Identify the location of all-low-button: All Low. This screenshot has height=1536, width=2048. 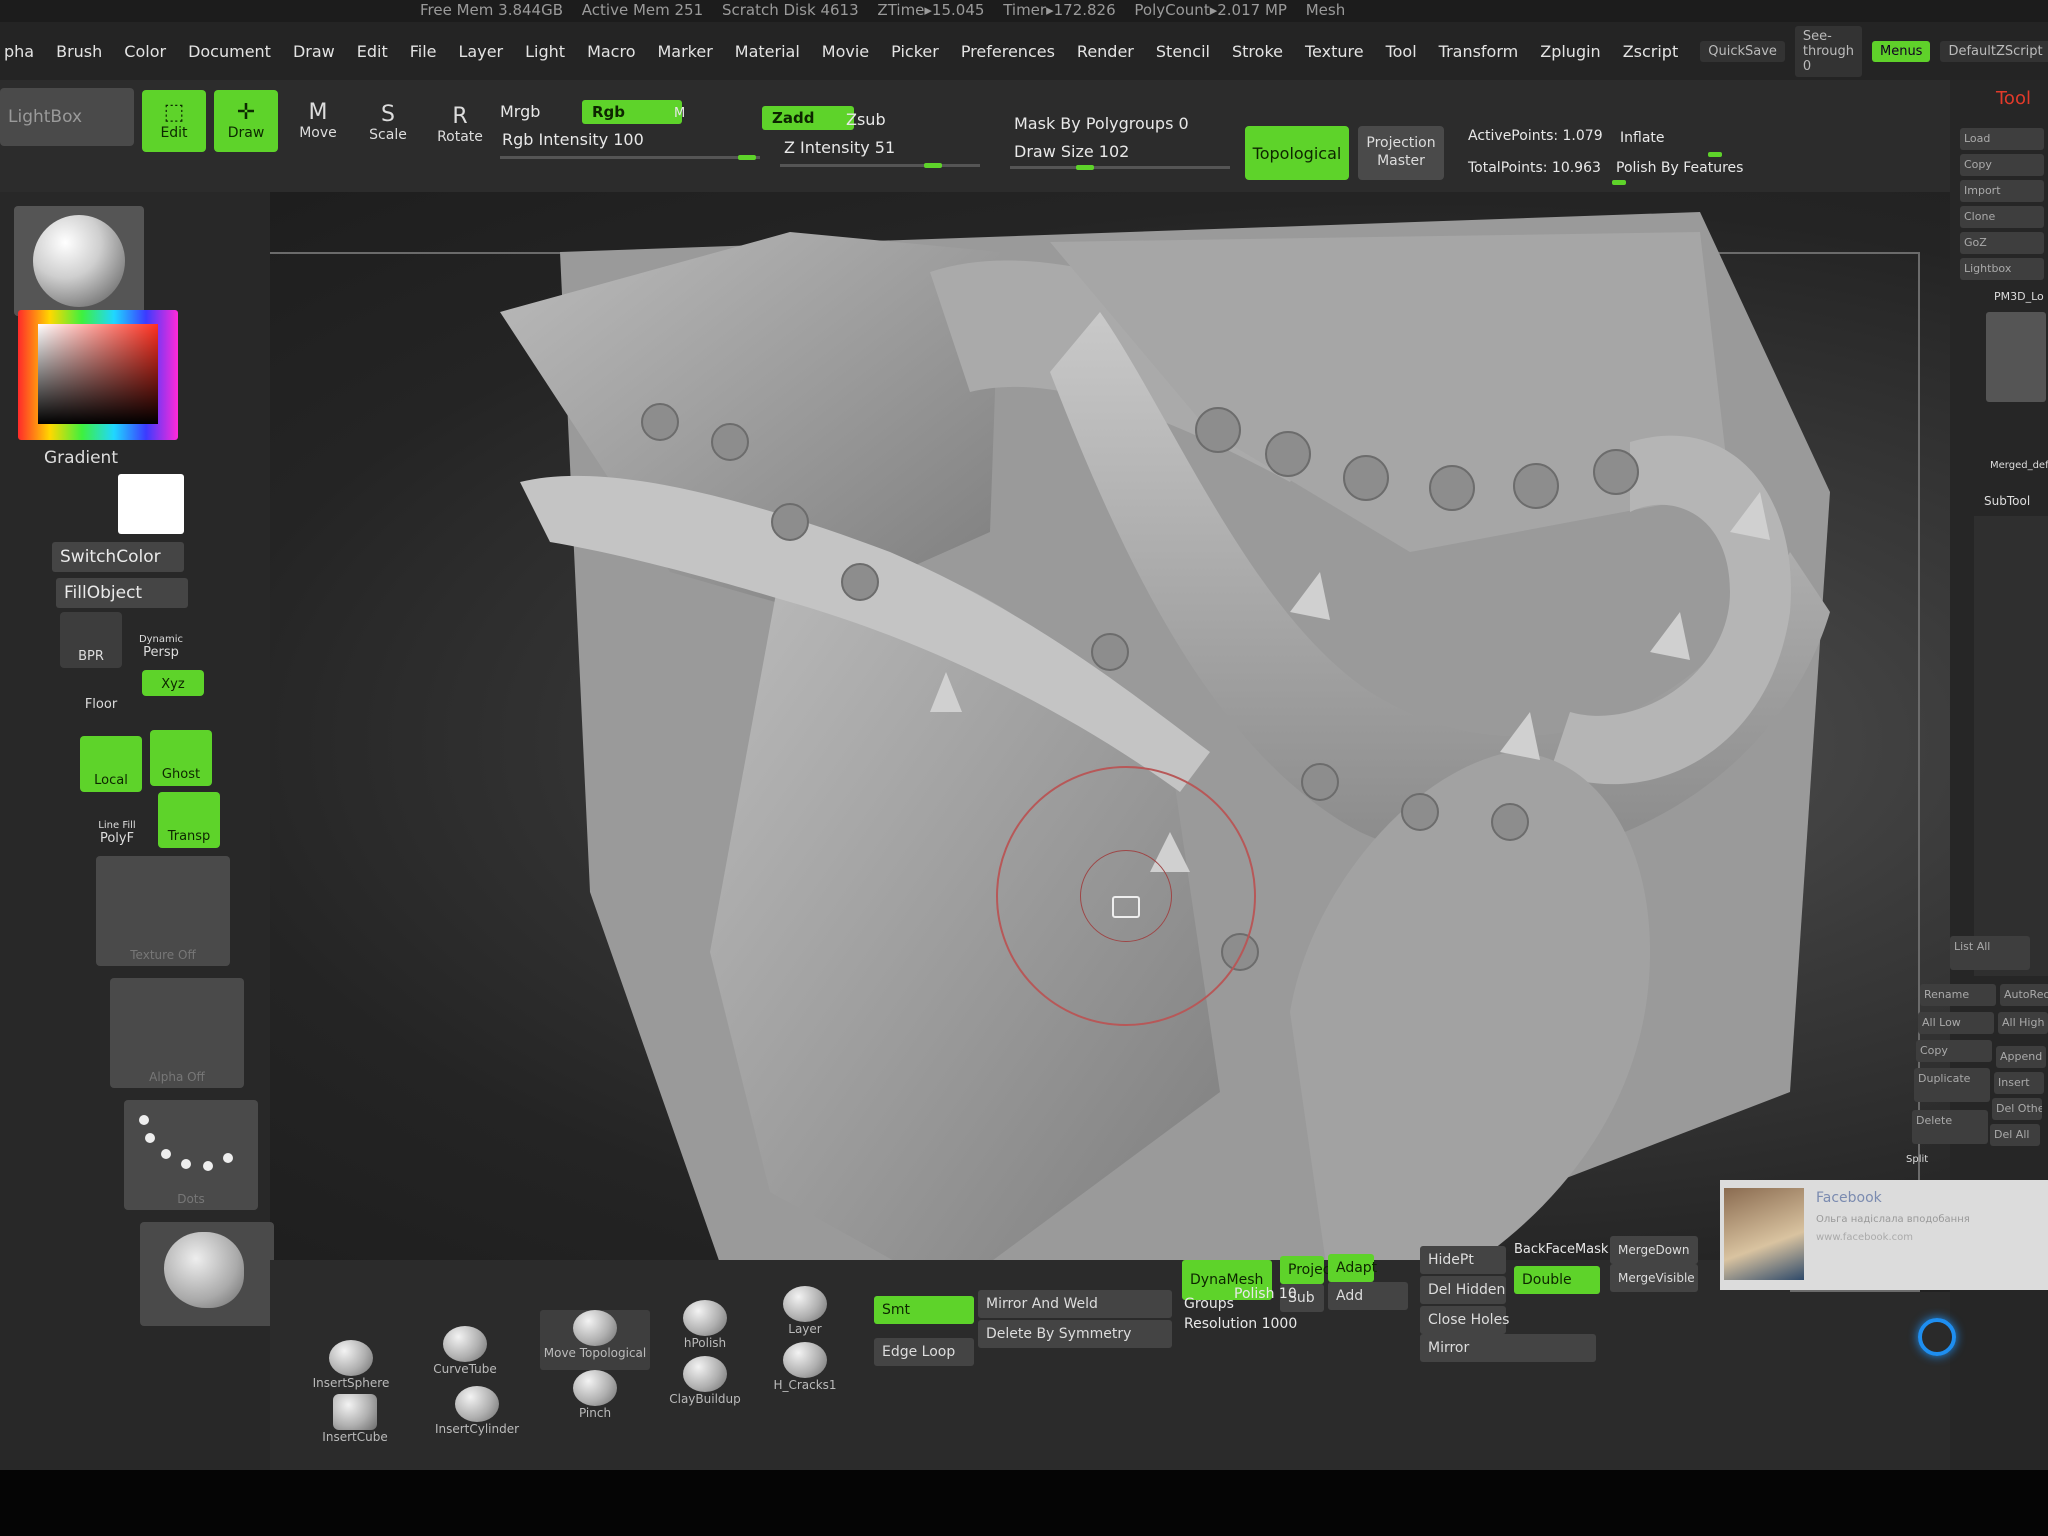
(1956, 1023).